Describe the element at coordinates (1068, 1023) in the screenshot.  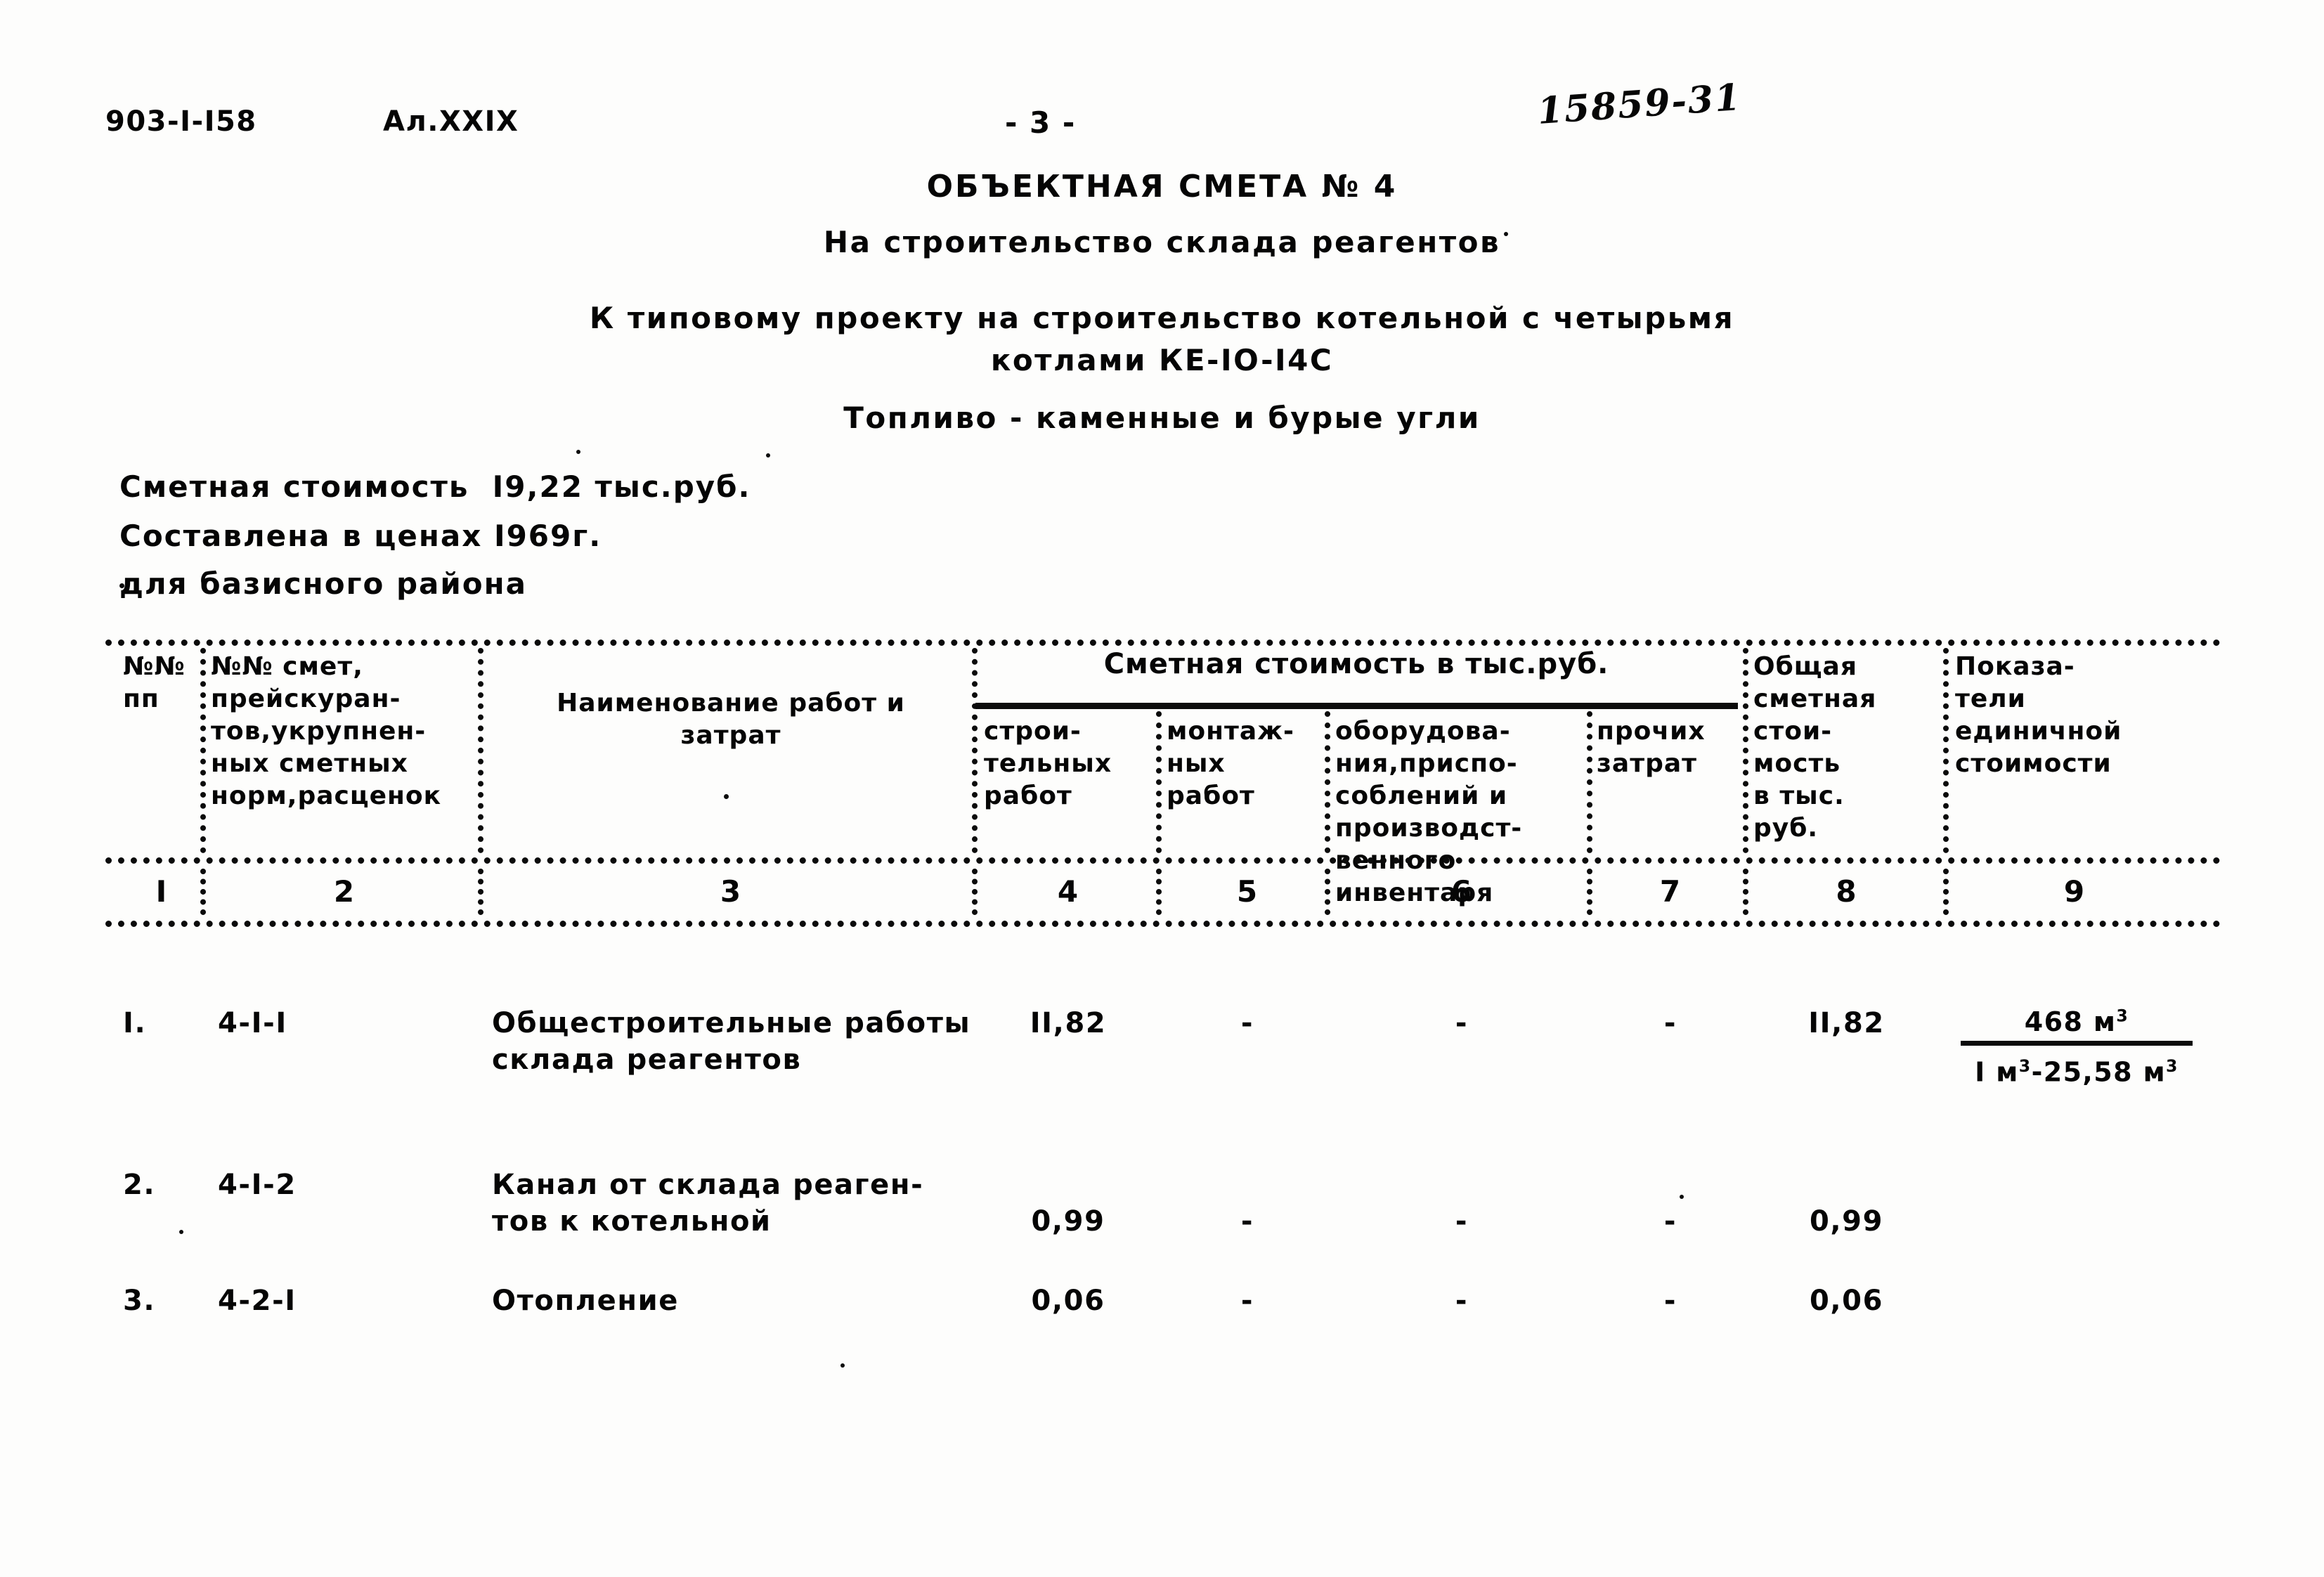
I see `row-construction: II,82` at that location.